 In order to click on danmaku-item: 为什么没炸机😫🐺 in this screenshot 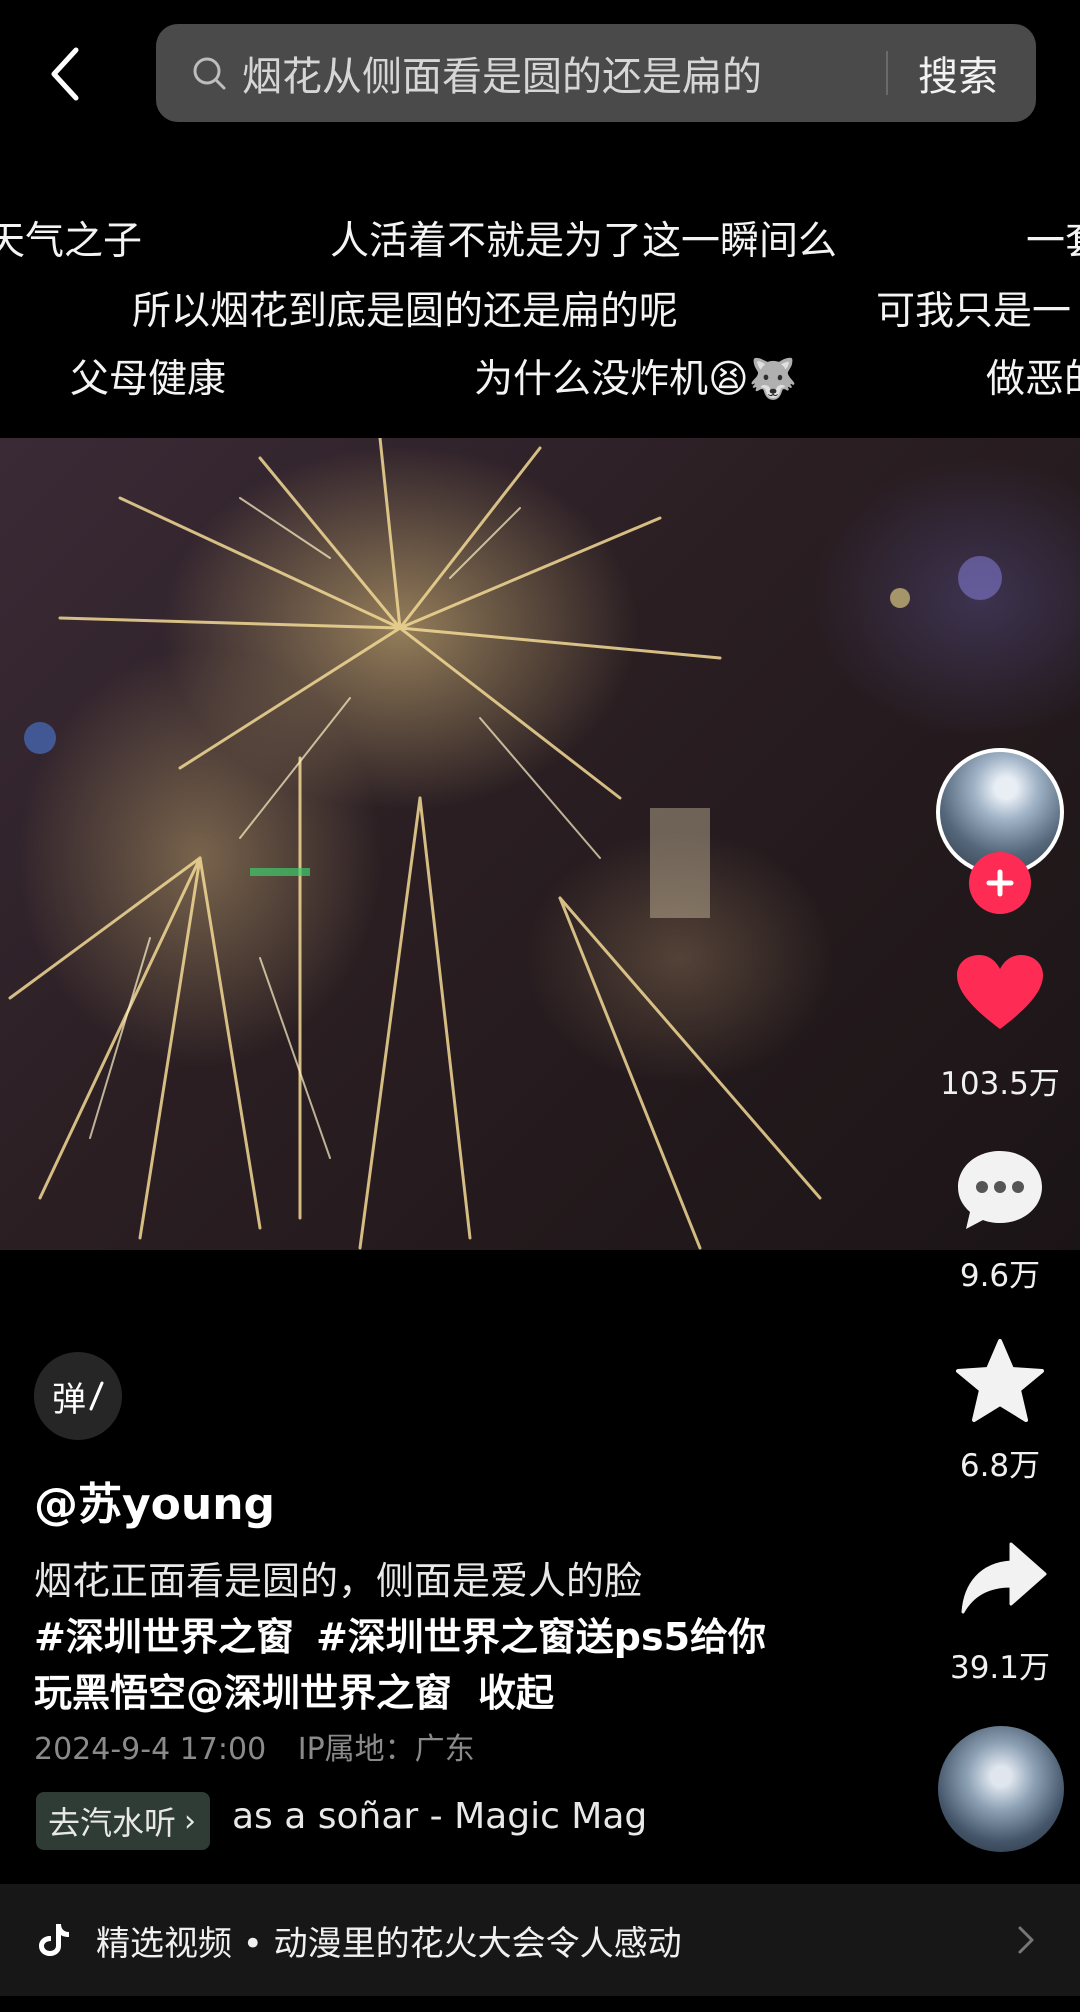, I will do `click(636, 379)`.